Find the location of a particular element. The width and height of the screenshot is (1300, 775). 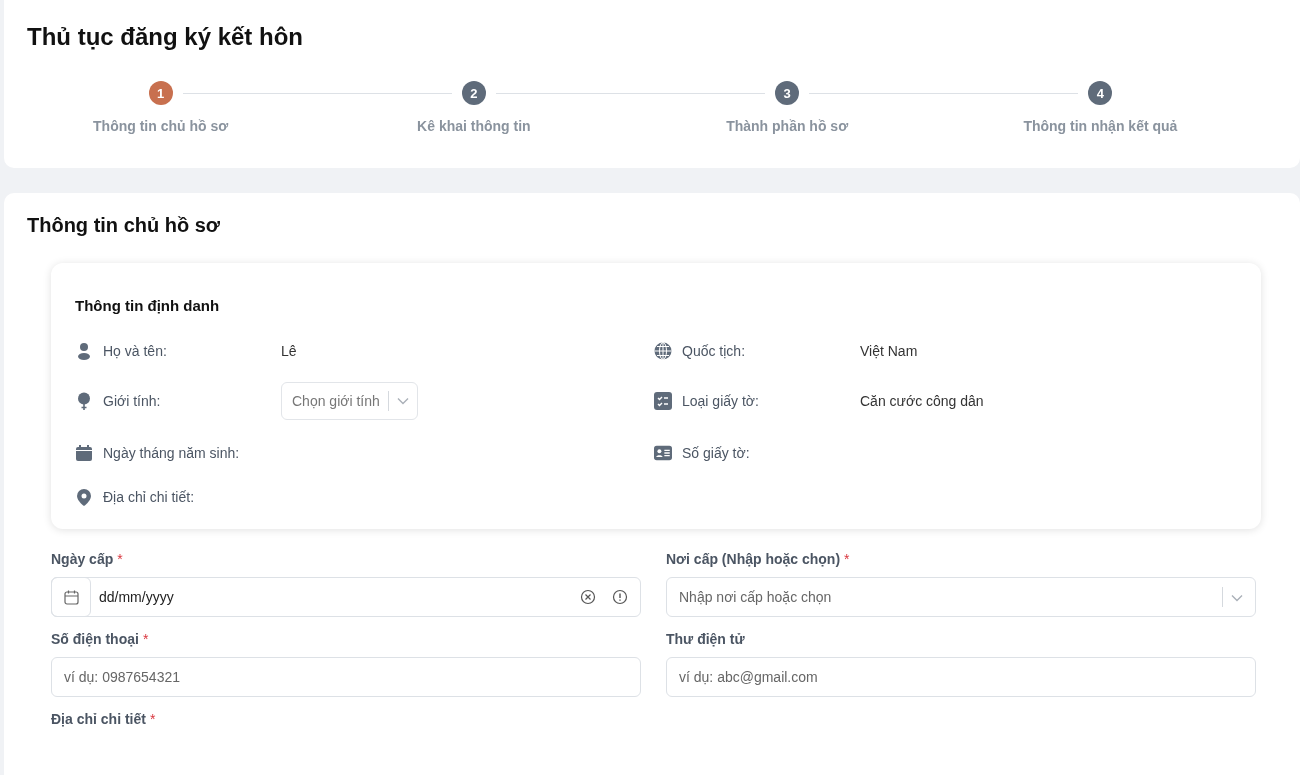

checklist-icon is located at coordinates (663, 401).